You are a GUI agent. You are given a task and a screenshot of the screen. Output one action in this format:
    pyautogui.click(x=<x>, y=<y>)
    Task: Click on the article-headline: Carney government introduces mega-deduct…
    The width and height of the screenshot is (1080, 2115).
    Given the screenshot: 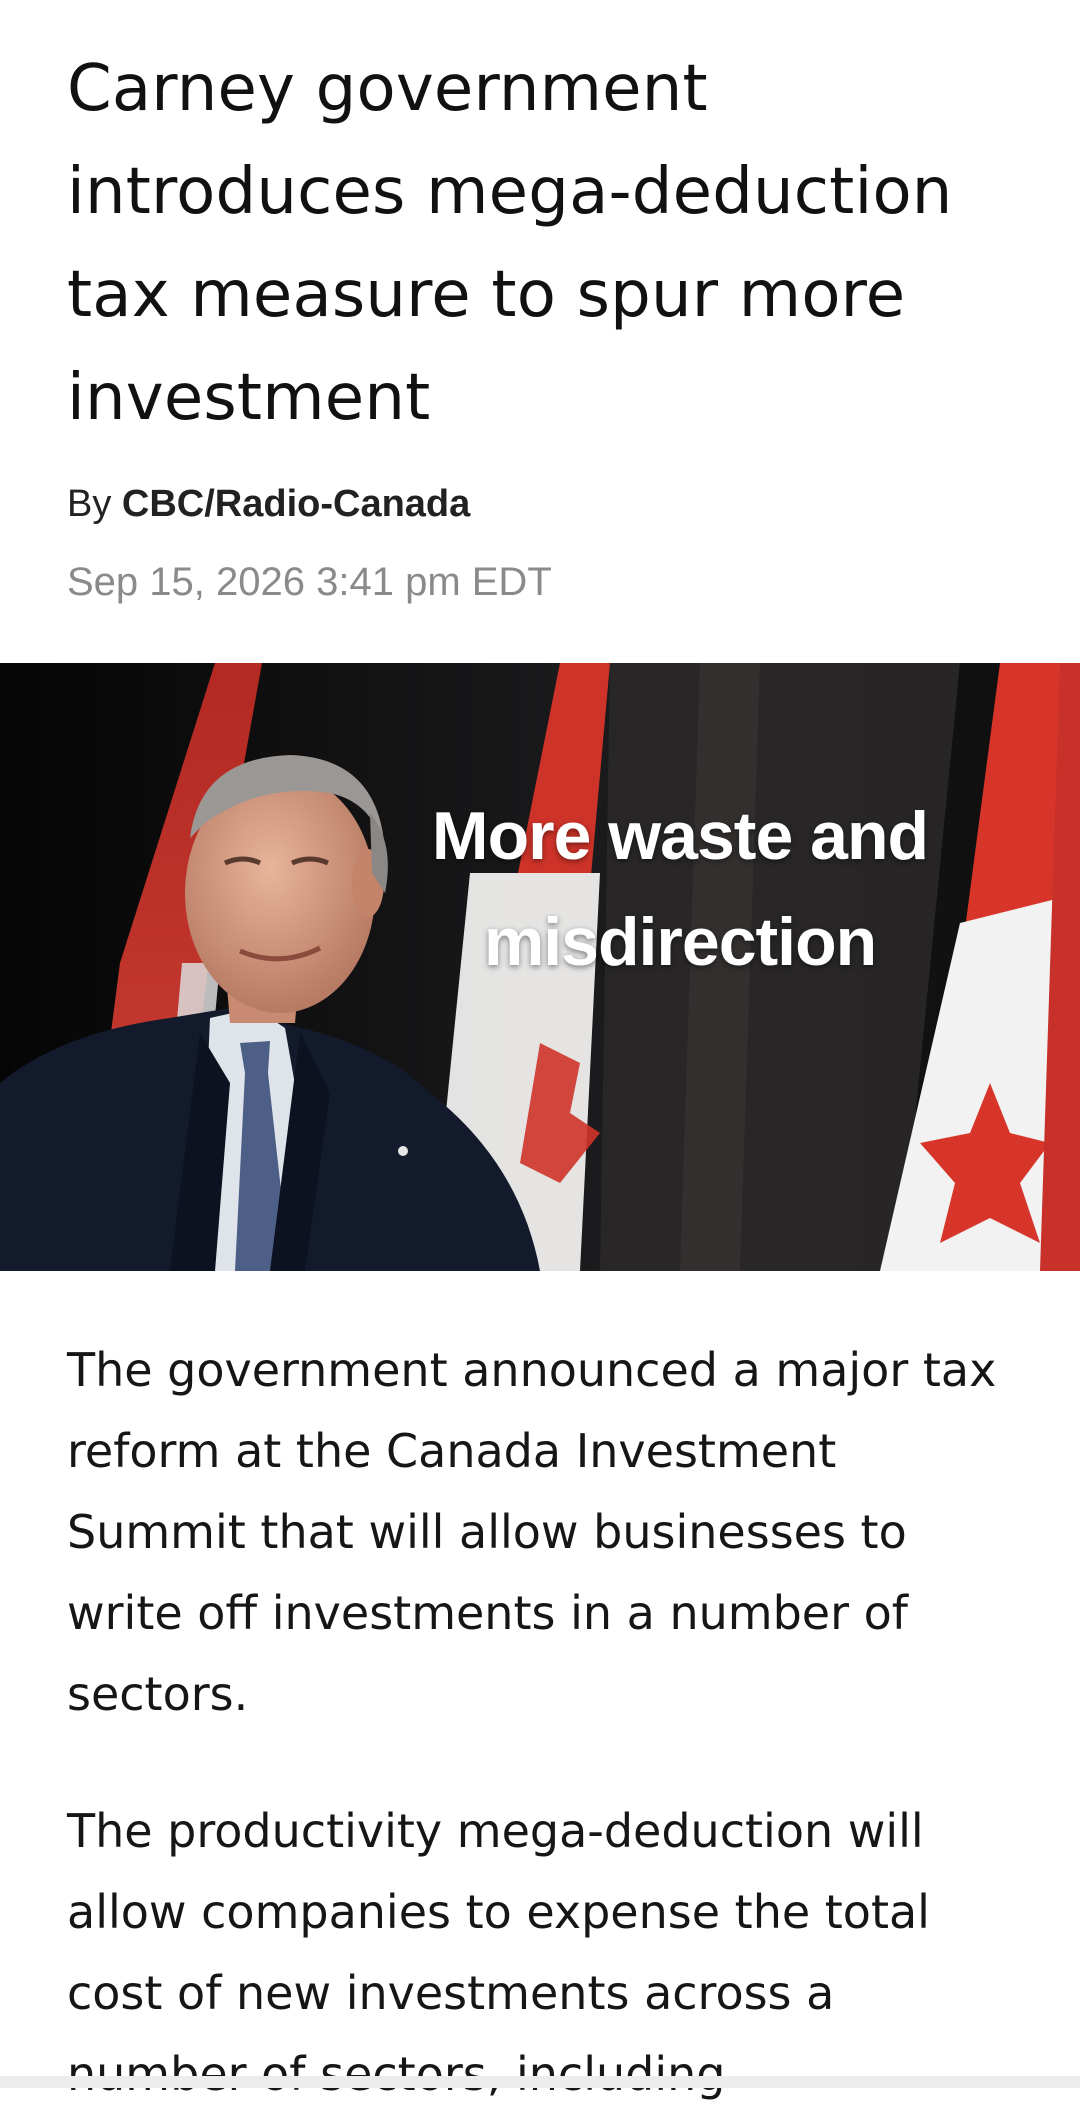 What is the action you would take?
    pyautogui.click(x=510, y=243)
    